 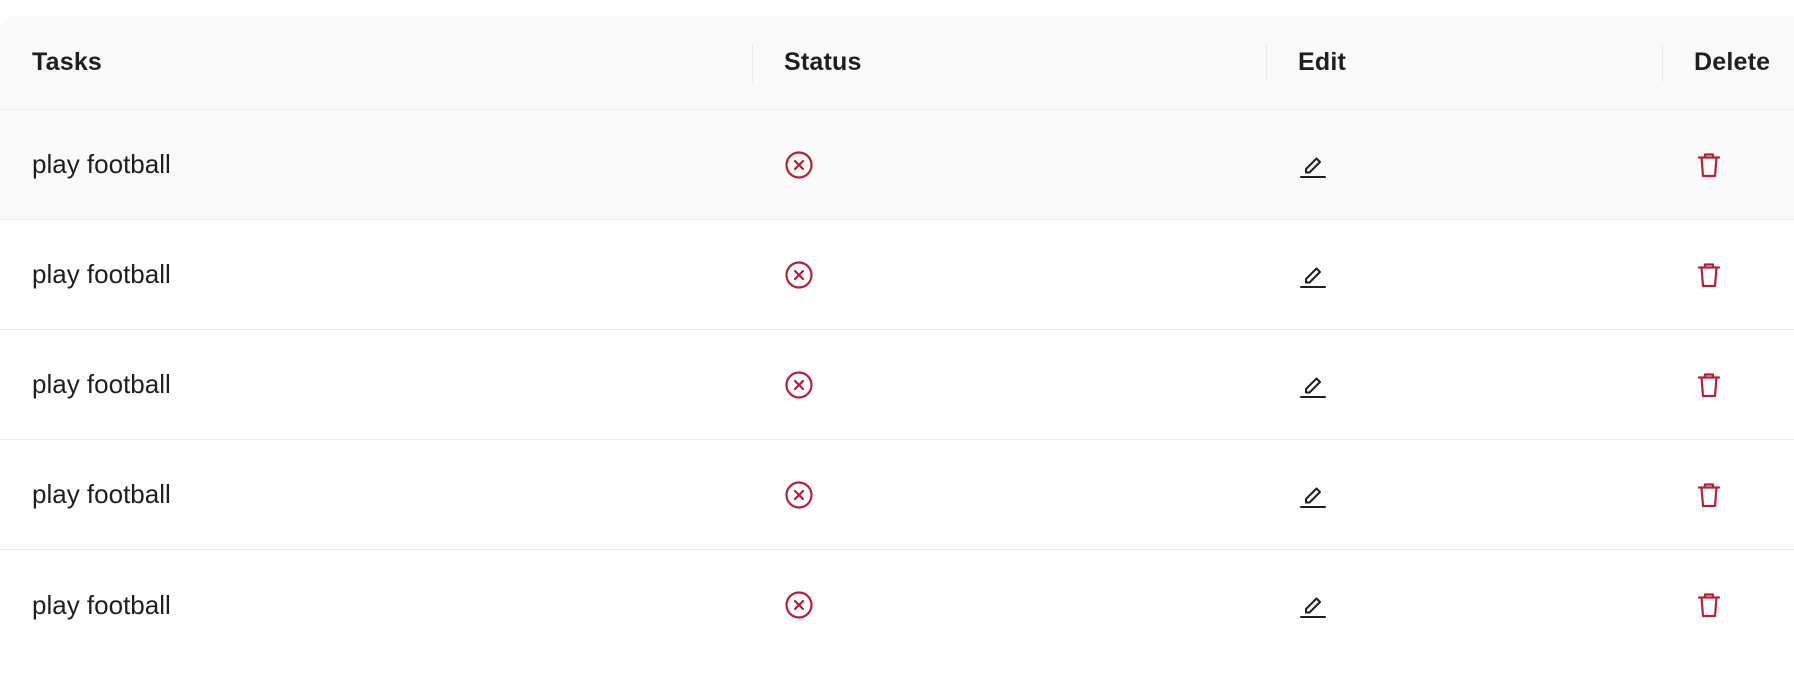 What do you see at coordinates (1728, 62) in the screenshot?
I see `header-delete: Delete` at bounding box center [1728, 62].